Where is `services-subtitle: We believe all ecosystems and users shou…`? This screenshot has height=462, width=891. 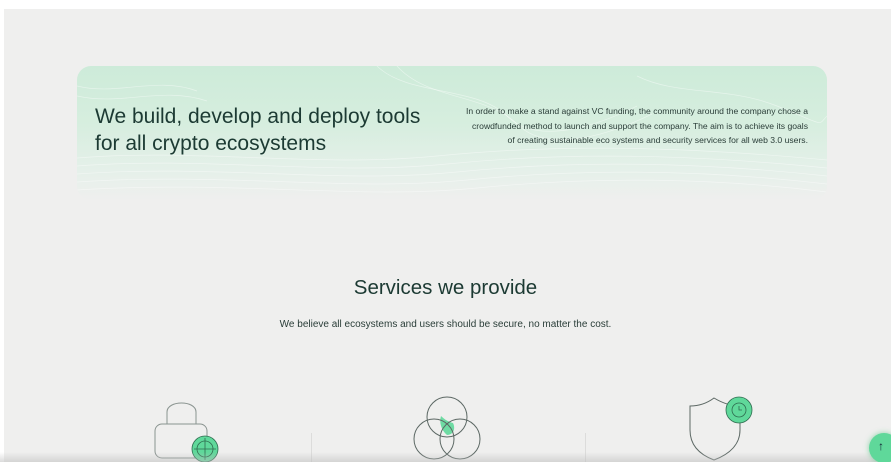 services-subtitle: We believe all ecosystems and users shou… is located at coordinates (445, 324).